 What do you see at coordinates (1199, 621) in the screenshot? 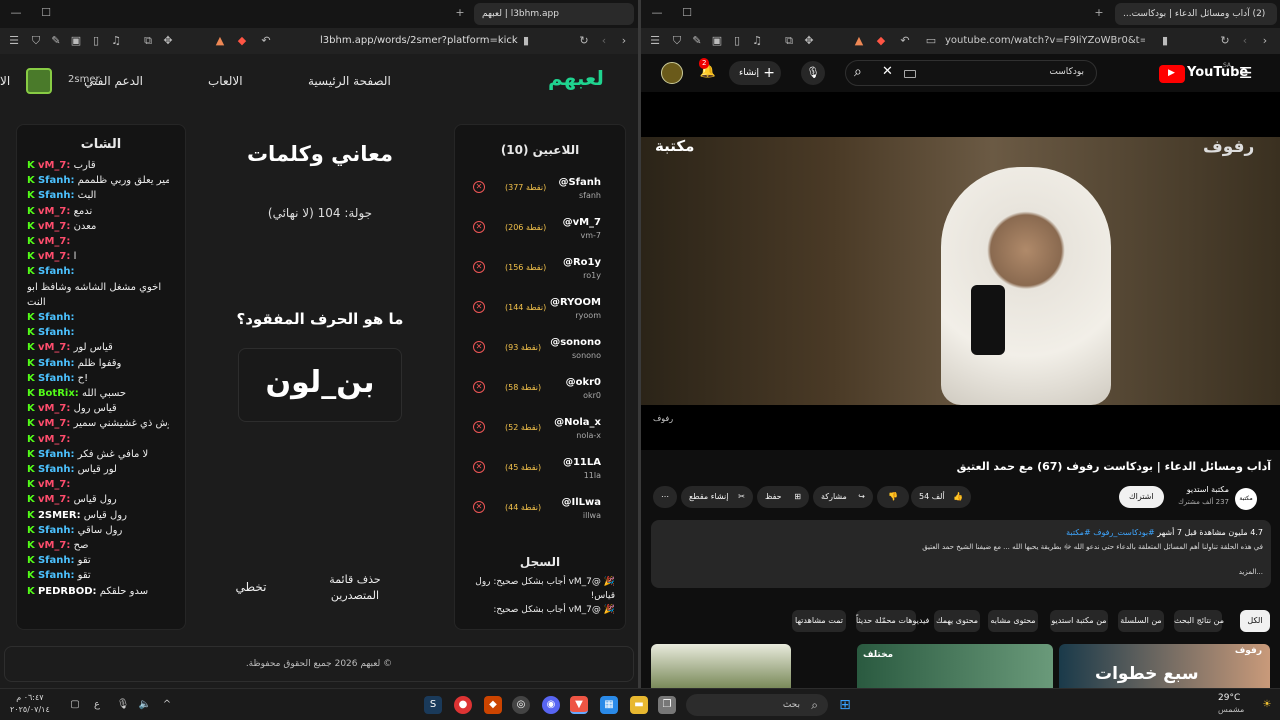
I see `filter-chip: من نتائج البحث` at bounding box center [1199, 621].